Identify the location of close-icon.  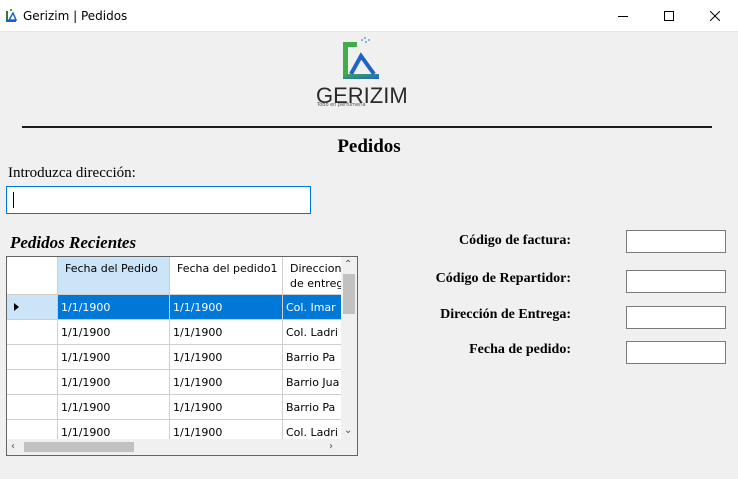
(715, 16).